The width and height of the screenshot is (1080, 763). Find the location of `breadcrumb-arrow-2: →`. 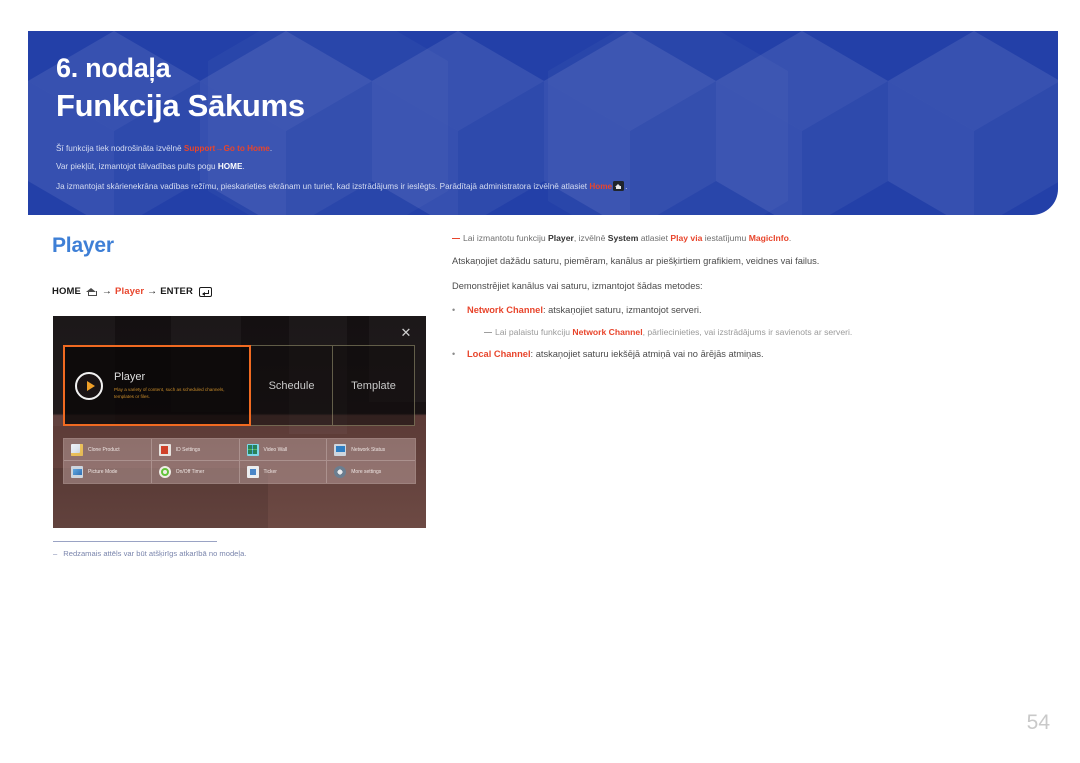

breadcrumb-arrow-2: → is located at coordinates (152, 291).